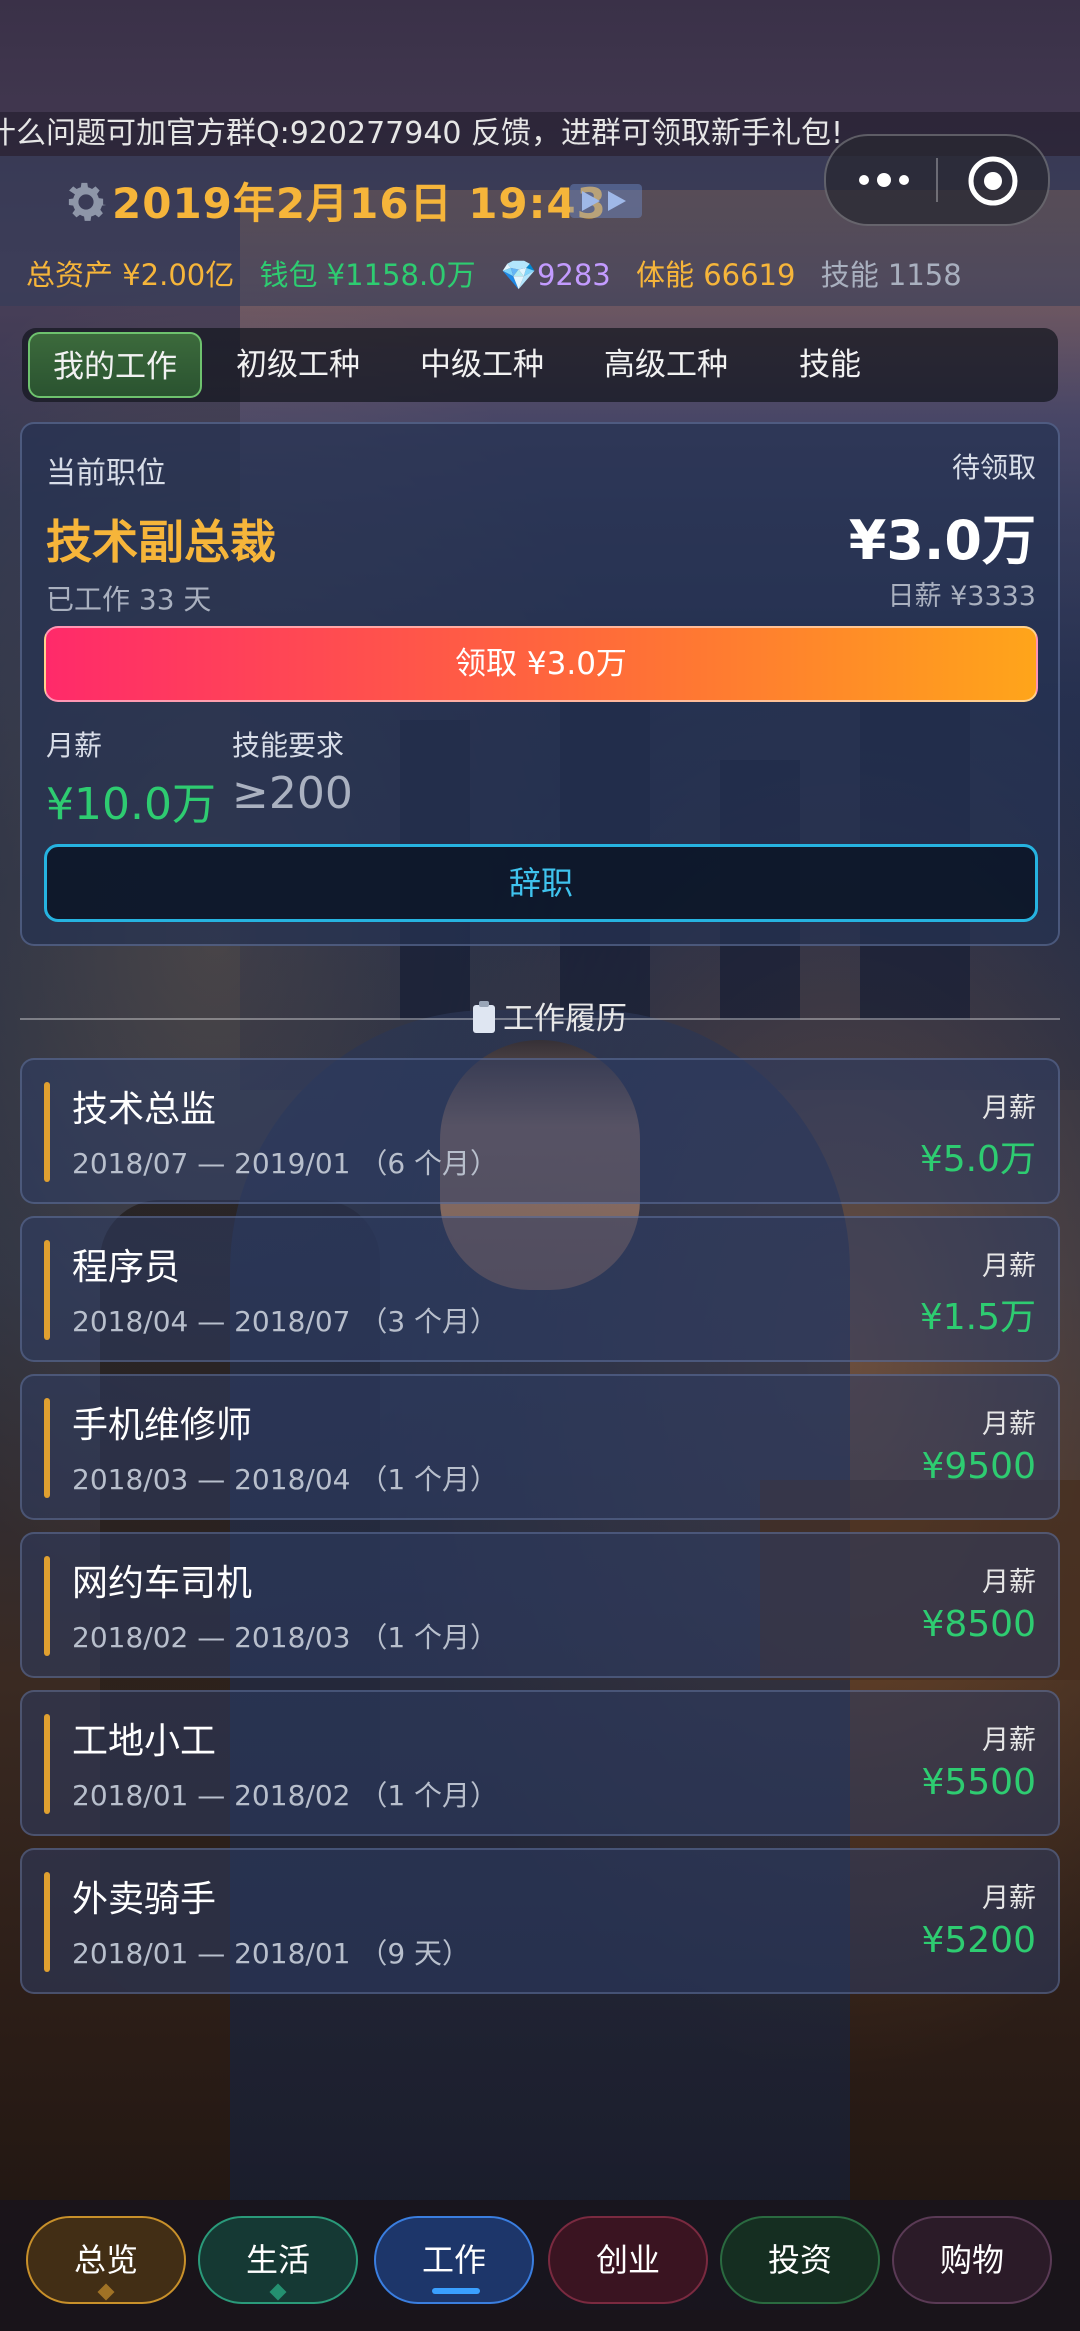  I want to click on bottom-nav: 总览 生活 工作 创业 投资 购物, so click(540, 2265).